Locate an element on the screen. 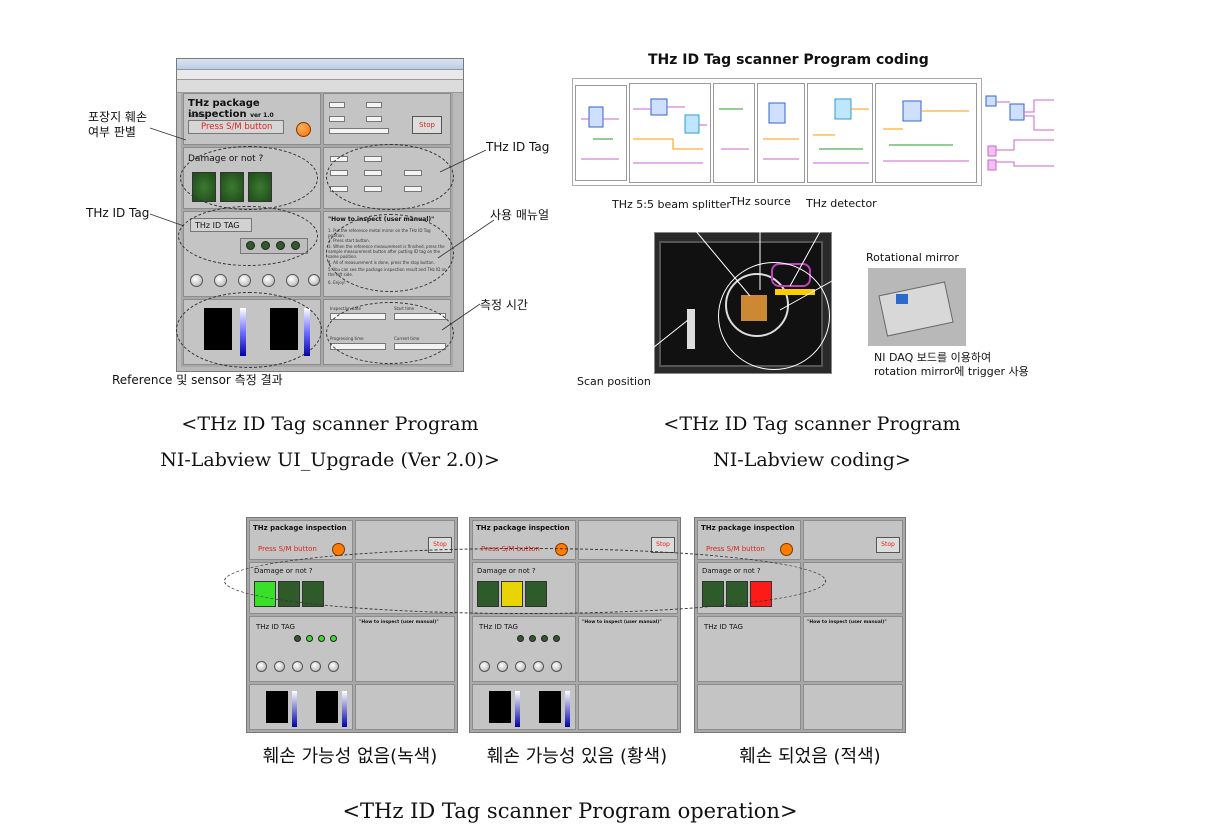 This screenshot has height=835, width=1218. op-stop-button: Stop is located at coordinates (888, 545).